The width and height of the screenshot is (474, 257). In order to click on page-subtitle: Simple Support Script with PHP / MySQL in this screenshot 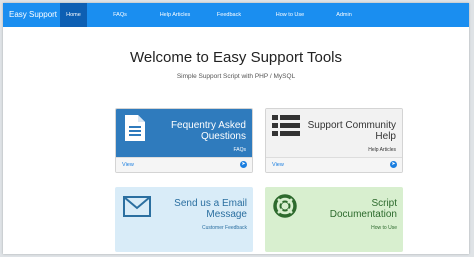, I will do `click(236, 76)`.